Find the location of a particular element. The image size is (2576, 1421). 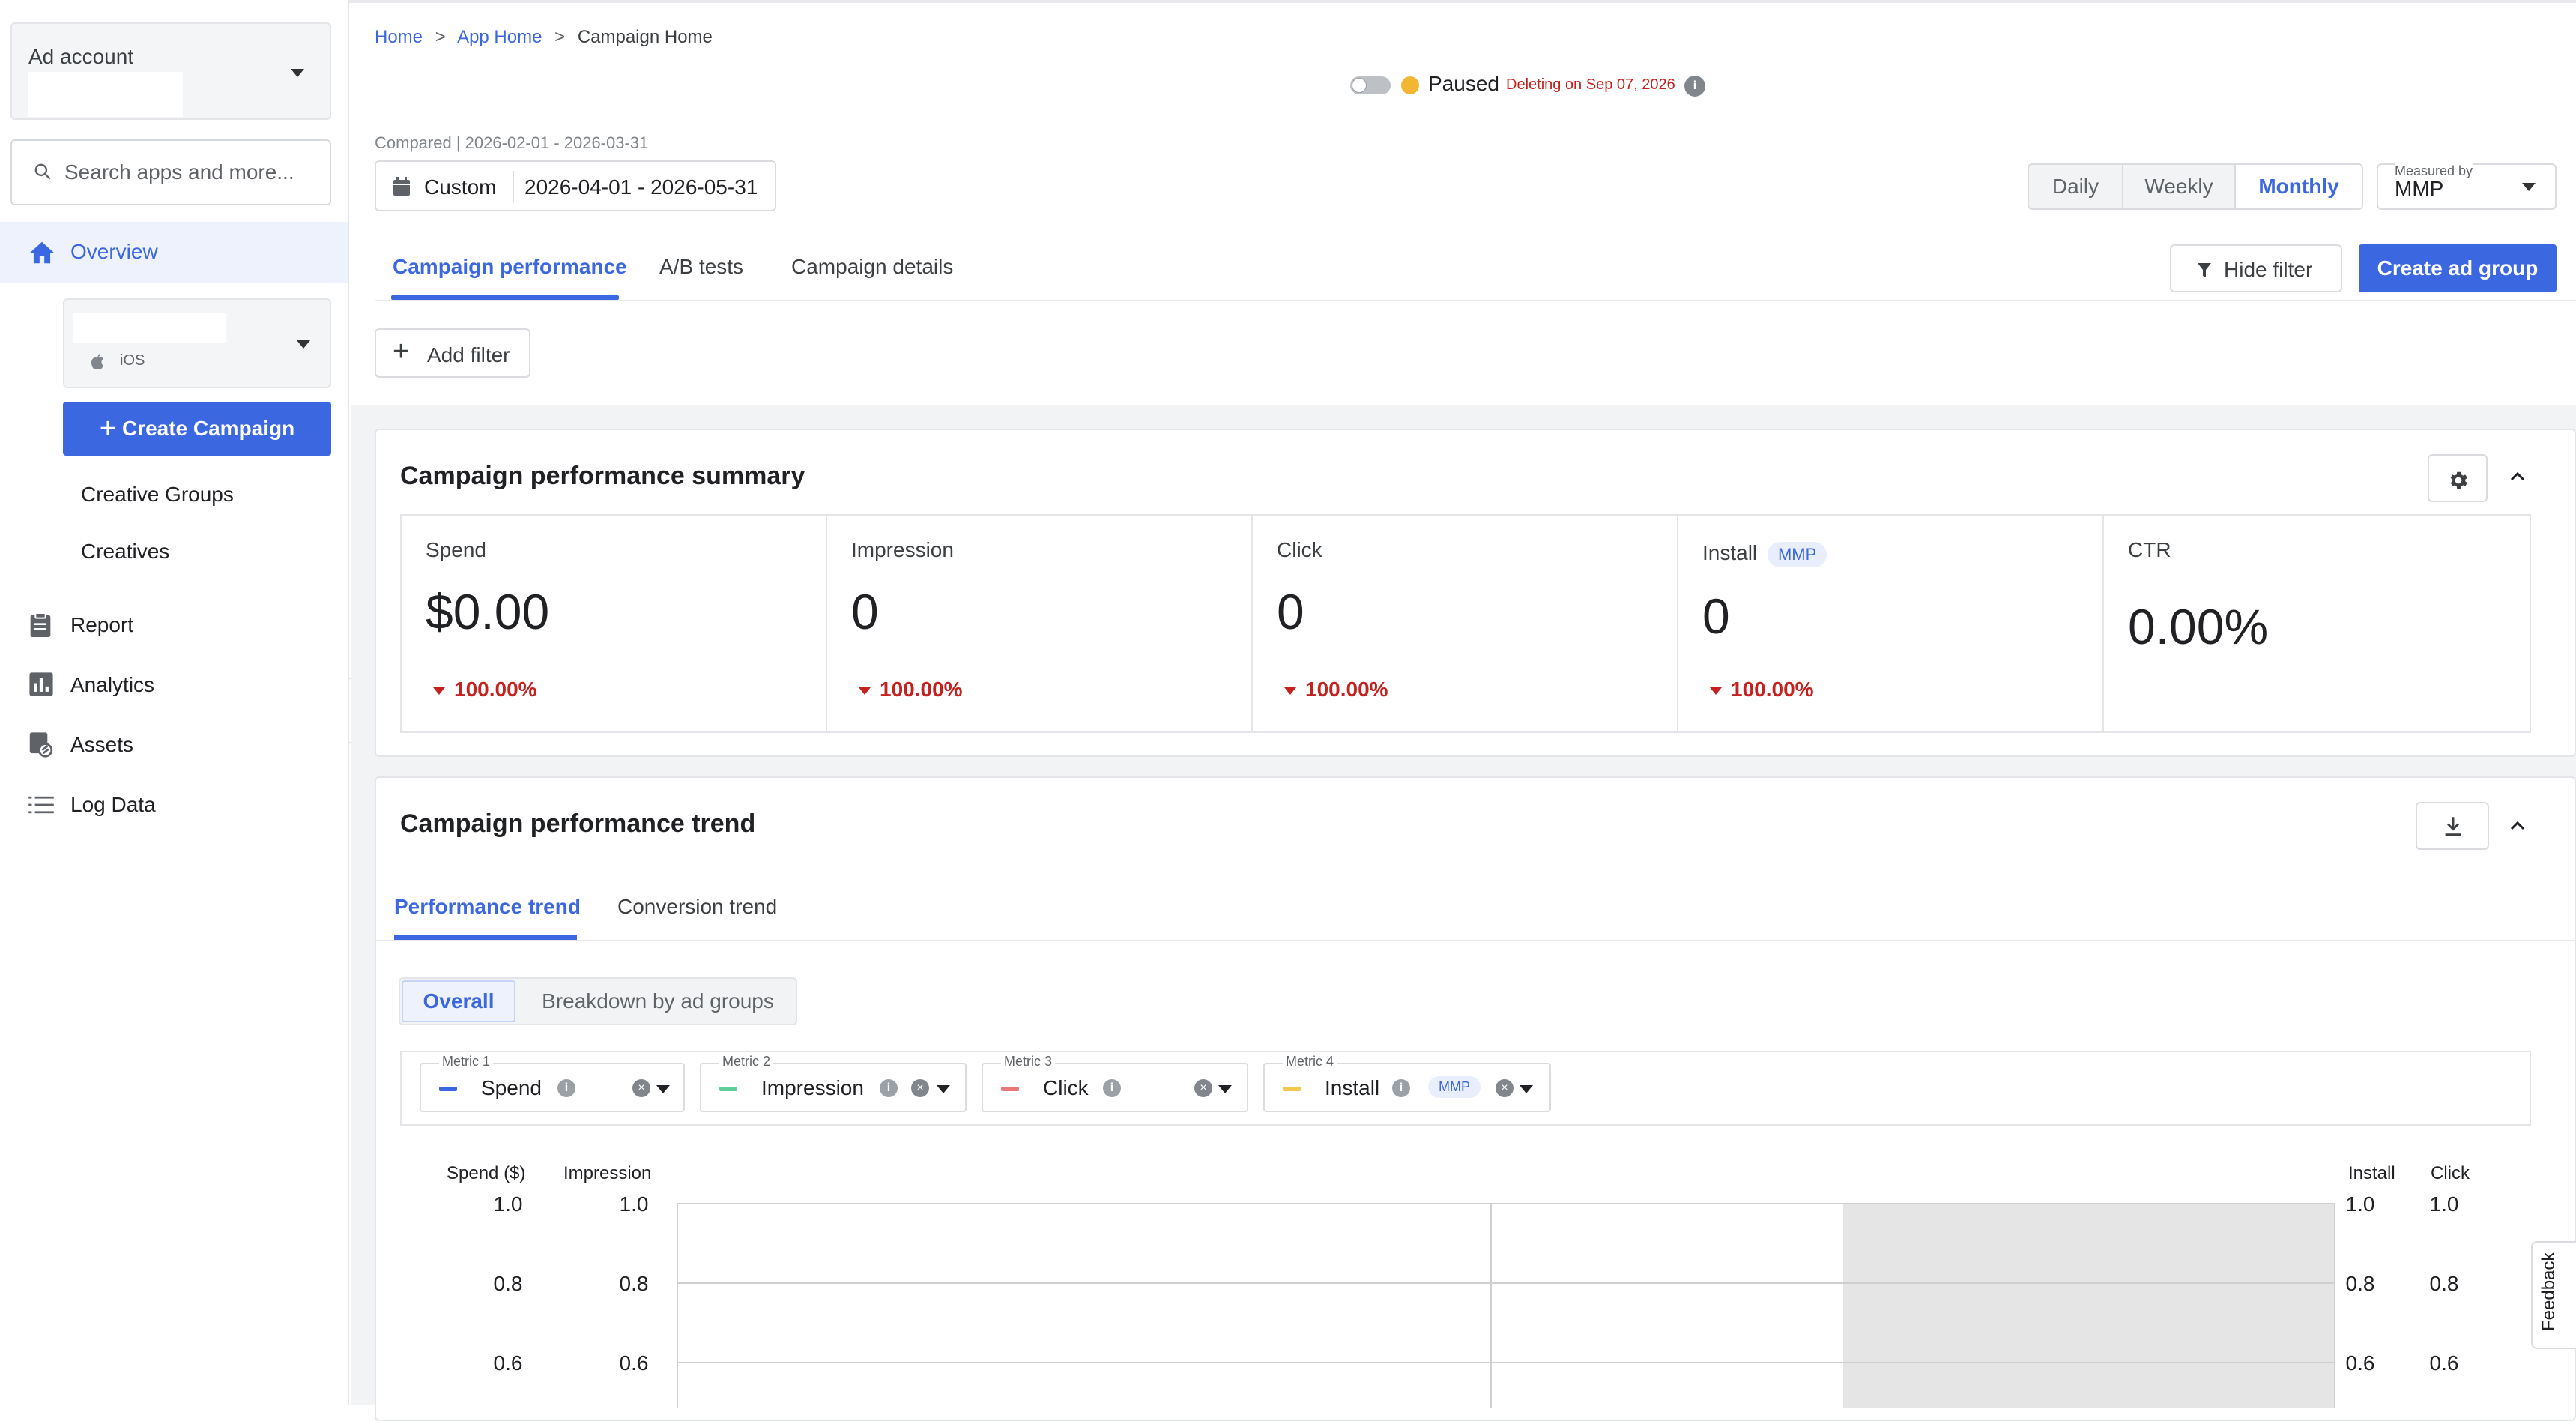

date-range-picker: Custom 2026-04-01 - 2026-05-31 is located at coordinates (575, 185).